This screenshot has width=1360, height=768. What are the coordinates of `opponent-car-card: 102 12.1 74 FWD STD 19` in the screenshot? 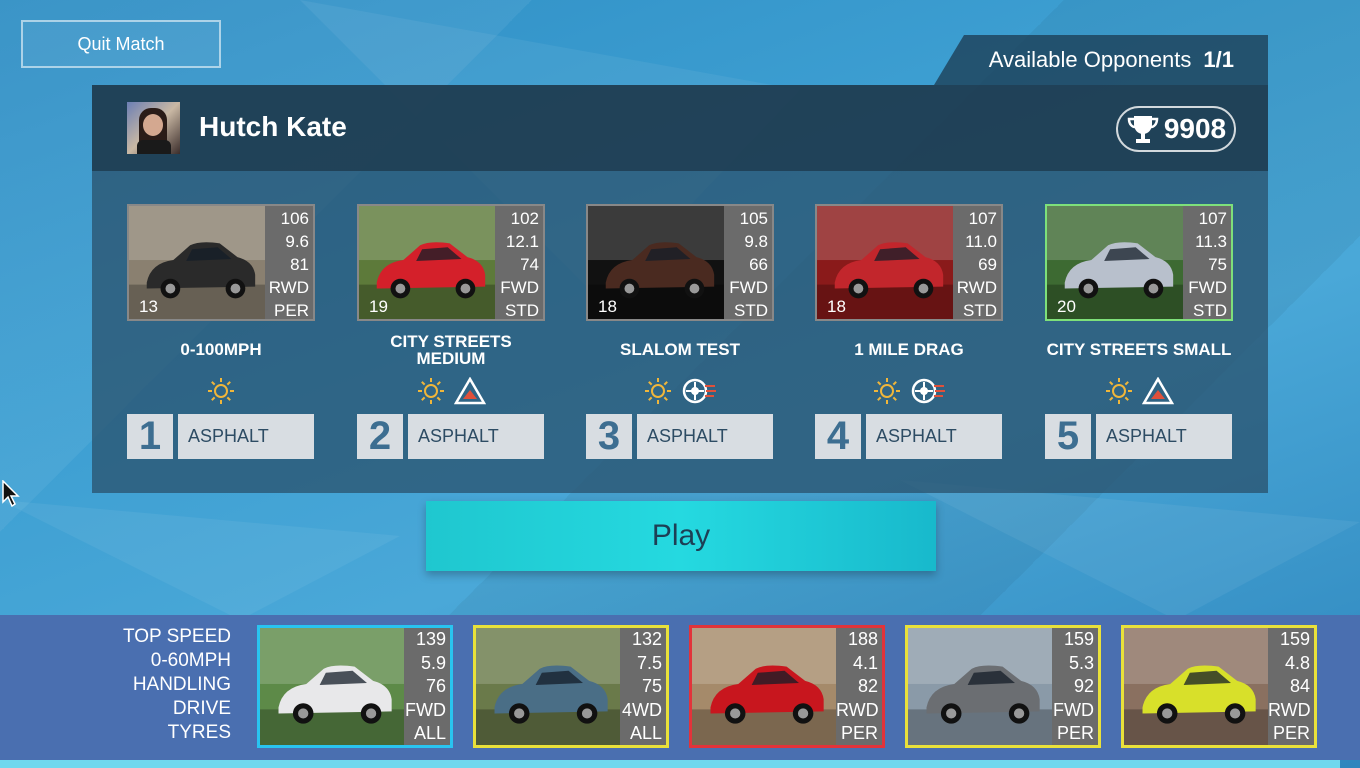 It's located at (451, 262).